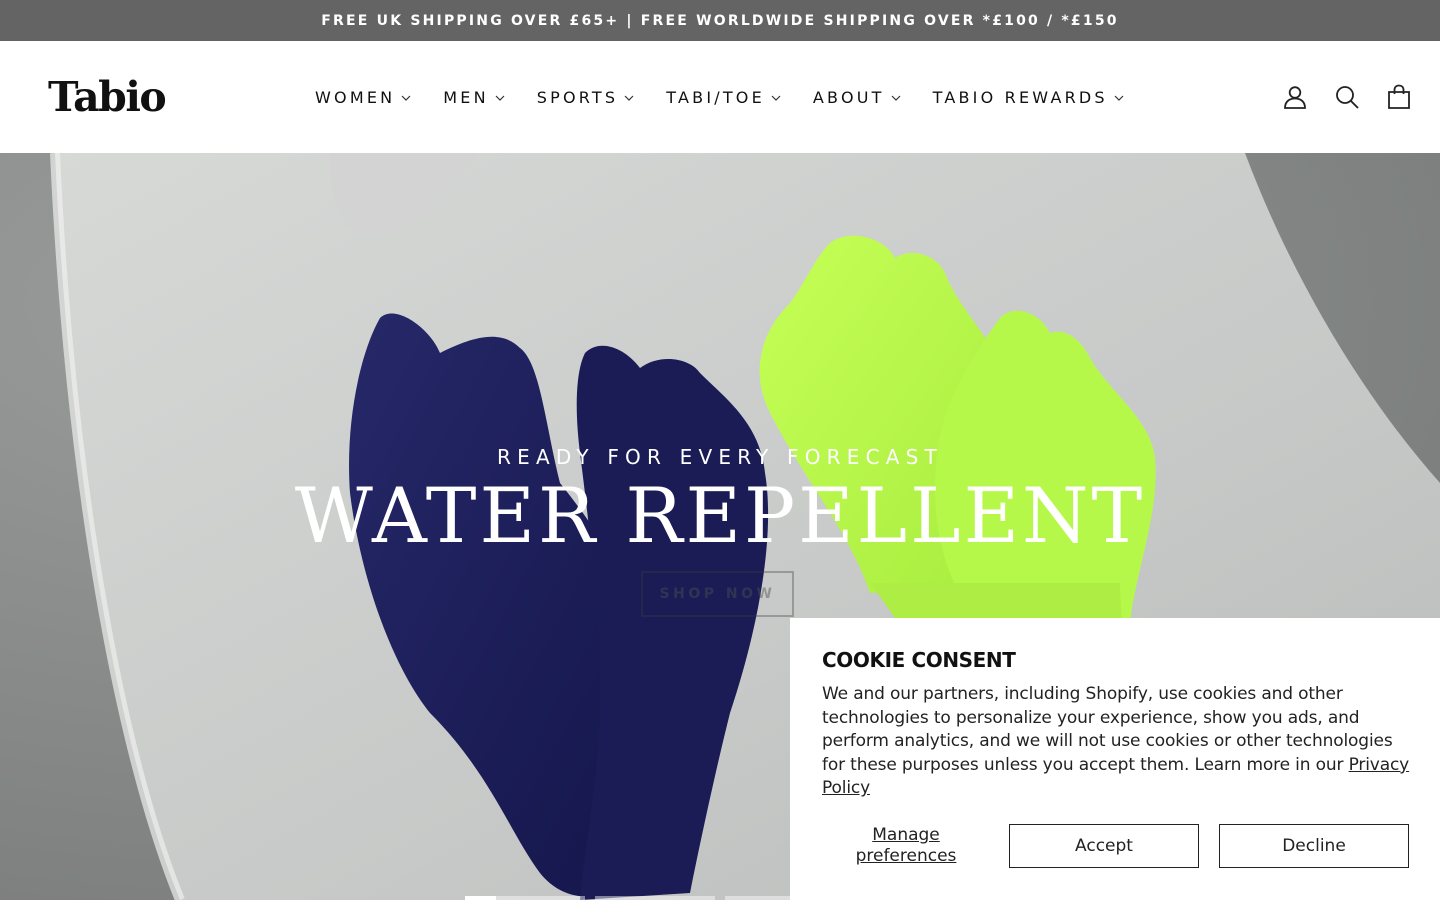  I want to click on nav-item-men: MEN, so click(474, 97).